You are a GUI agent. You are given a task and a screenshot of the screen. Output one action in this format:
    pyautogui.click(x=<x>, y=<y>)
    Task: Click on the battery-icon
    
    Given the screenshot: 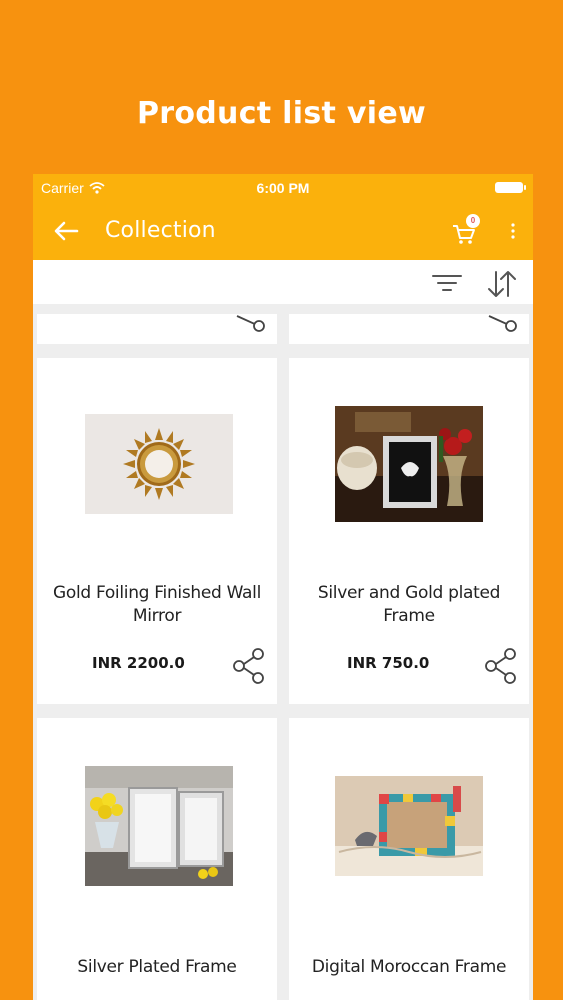 What is the action you would take?
    pyautogui.click(x=510, y=187)
    